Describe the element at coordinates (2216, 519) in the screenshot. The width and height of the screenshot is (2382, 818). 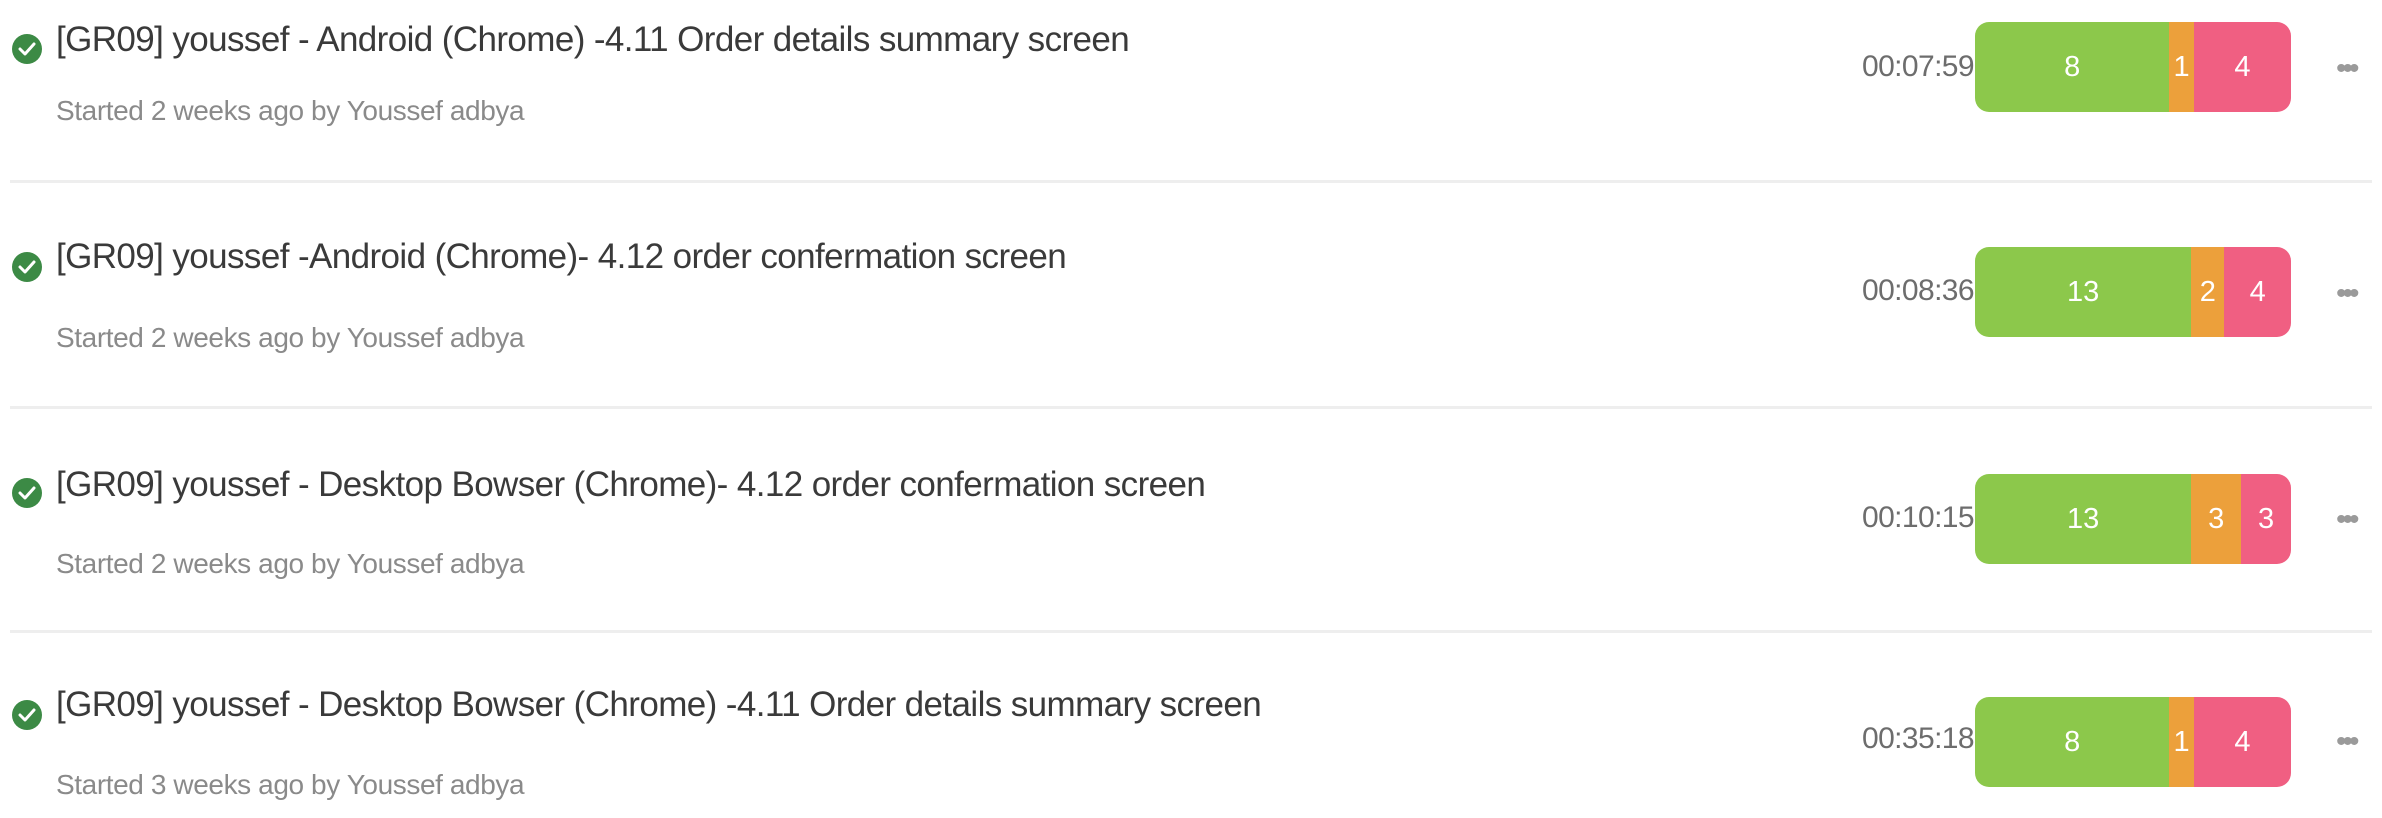
I see `skipped-count-segment: 3` at that location.